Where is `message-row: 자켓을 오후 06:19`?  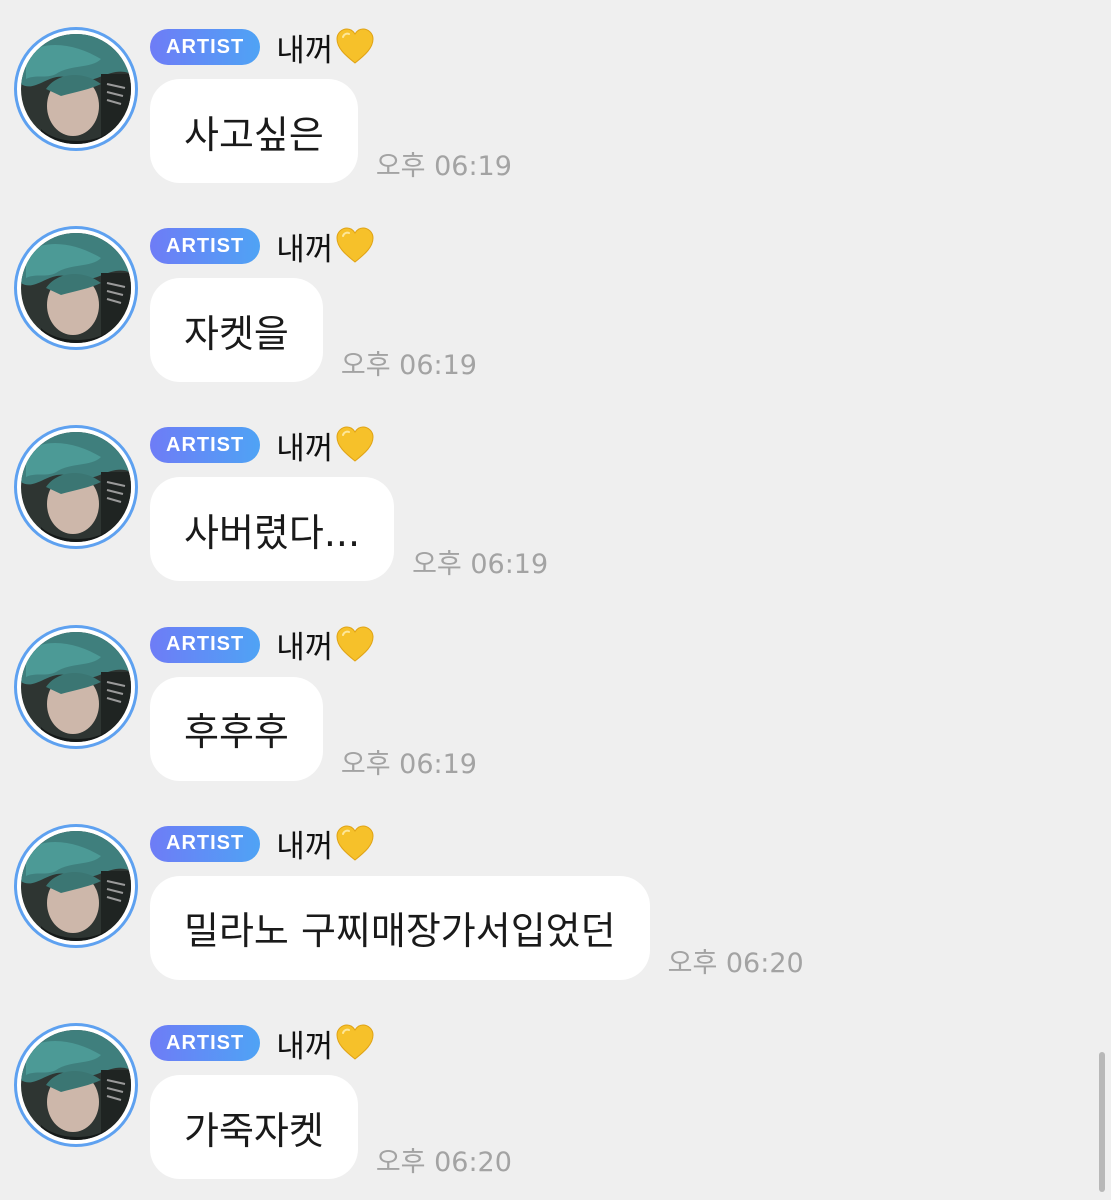
message-row: 자켓을 오후 06:19 is located at coordinates (313, 330).